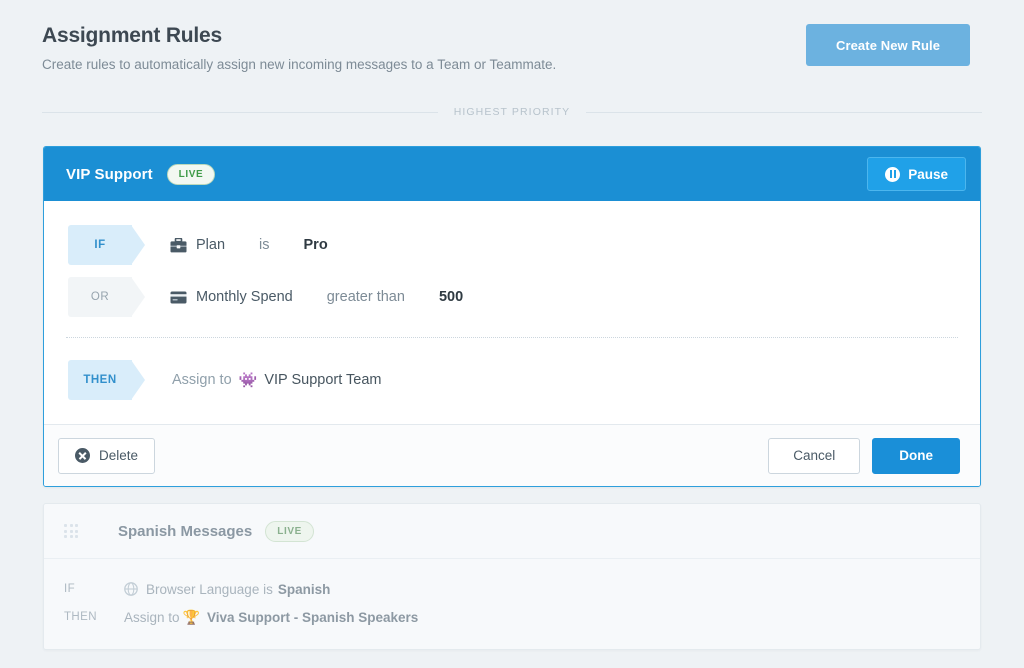 The image size is (1024, 668). Describe the element at coordinates (451, 297) in the screenshot. I see `condition-value-or: 500` at that location.